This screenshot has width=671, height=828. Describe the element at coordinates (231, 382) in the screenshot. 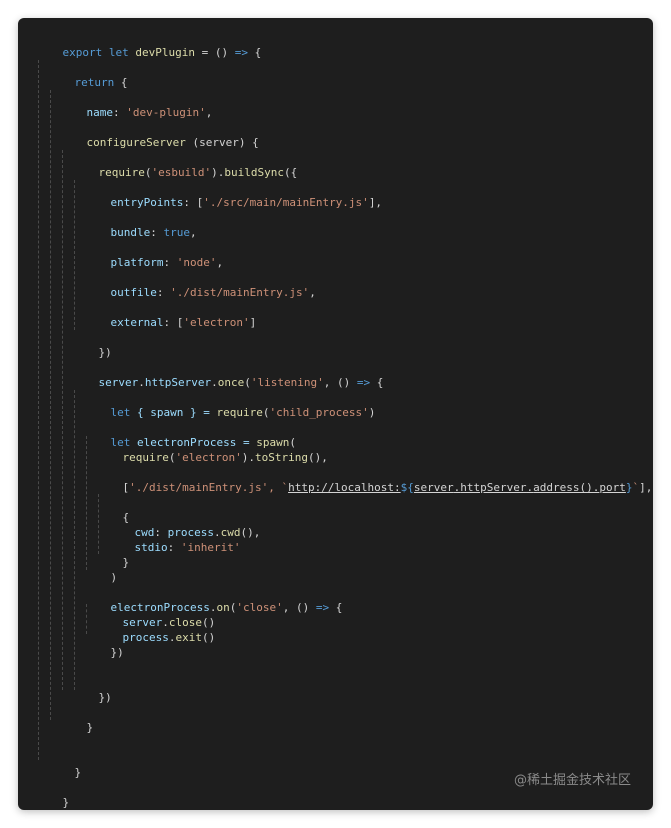

I see `token: once` at that location.